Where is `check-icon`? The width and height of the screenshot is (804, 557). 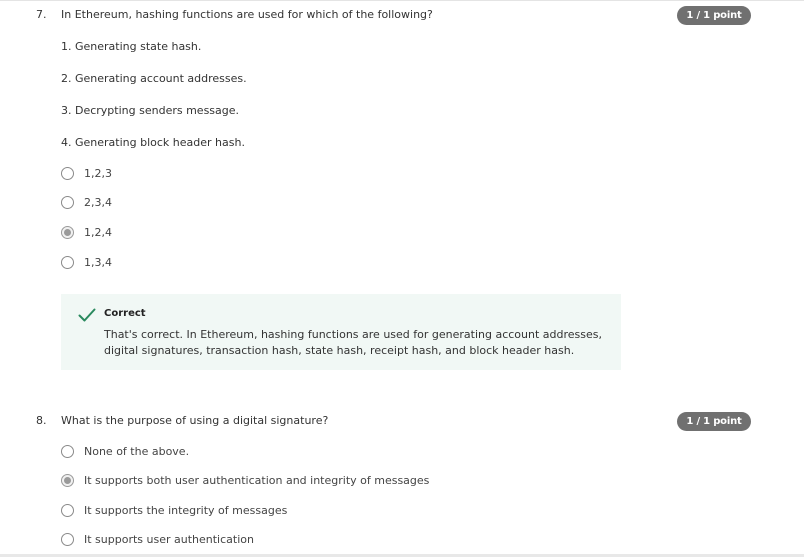 check-icon is located at coordinates (87, 315).